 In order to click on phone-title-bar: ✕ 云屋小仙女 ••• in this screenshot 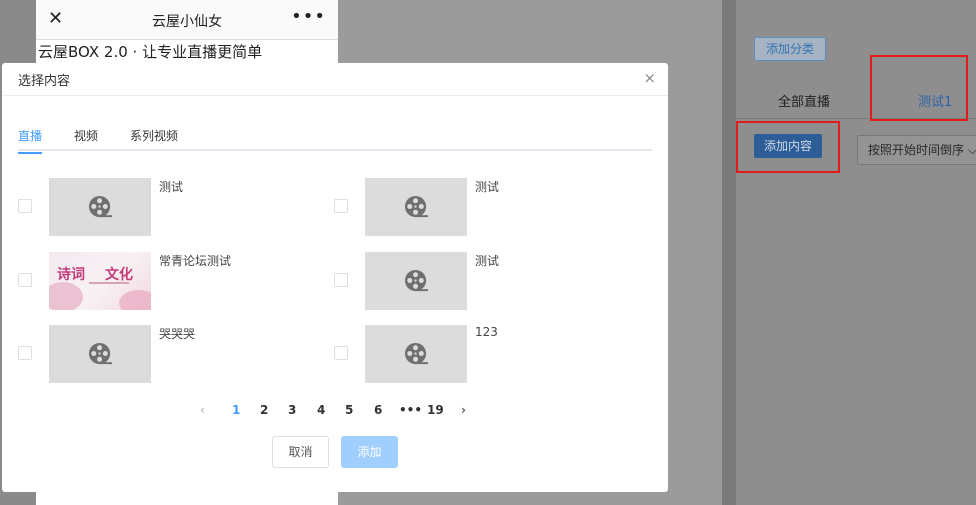, I will do `click(187, 20)`.